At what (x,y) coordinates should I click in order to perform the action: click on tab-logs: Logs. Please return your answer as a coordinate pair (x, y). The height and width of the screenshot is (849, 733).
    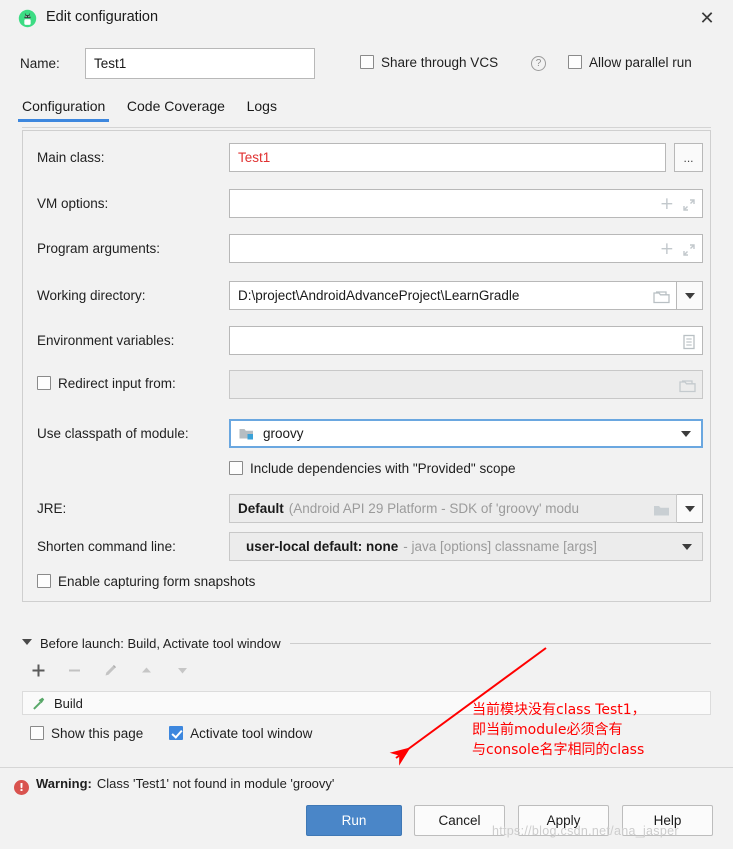
    Looking at the image, I should click on (262, 110).